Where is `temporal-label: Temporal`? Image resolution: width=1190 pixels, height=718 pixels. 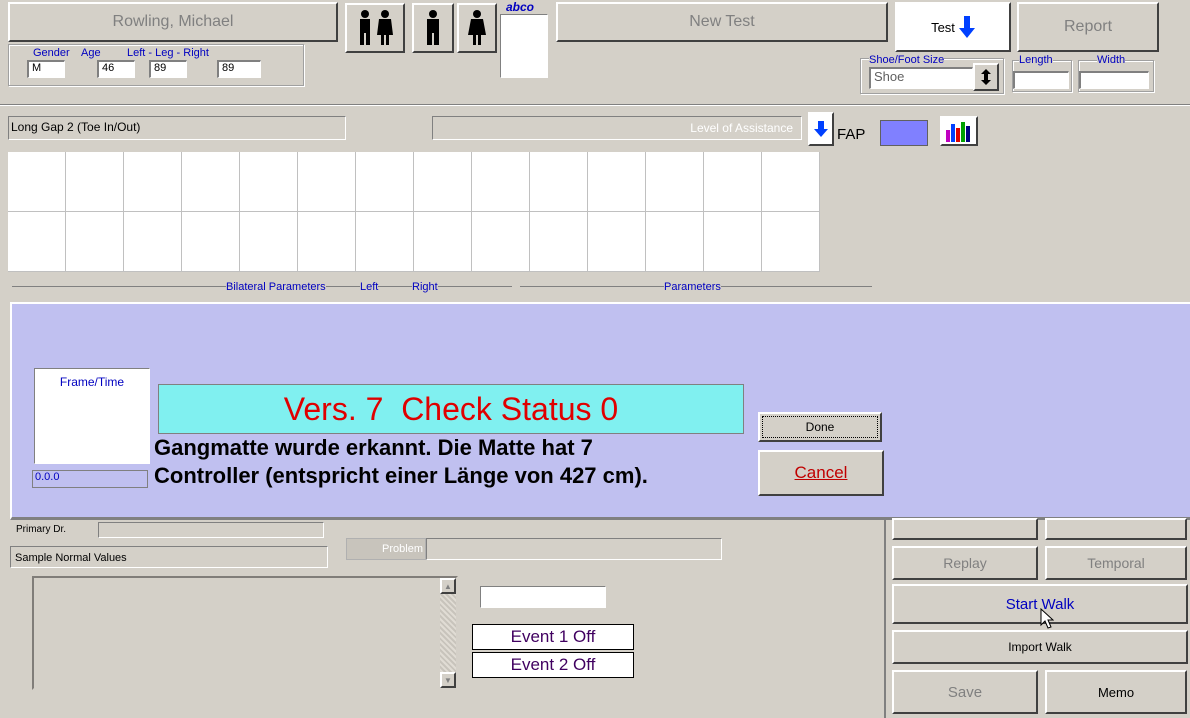 temporal-label: Temporal is located at coordinates (1116, 563).